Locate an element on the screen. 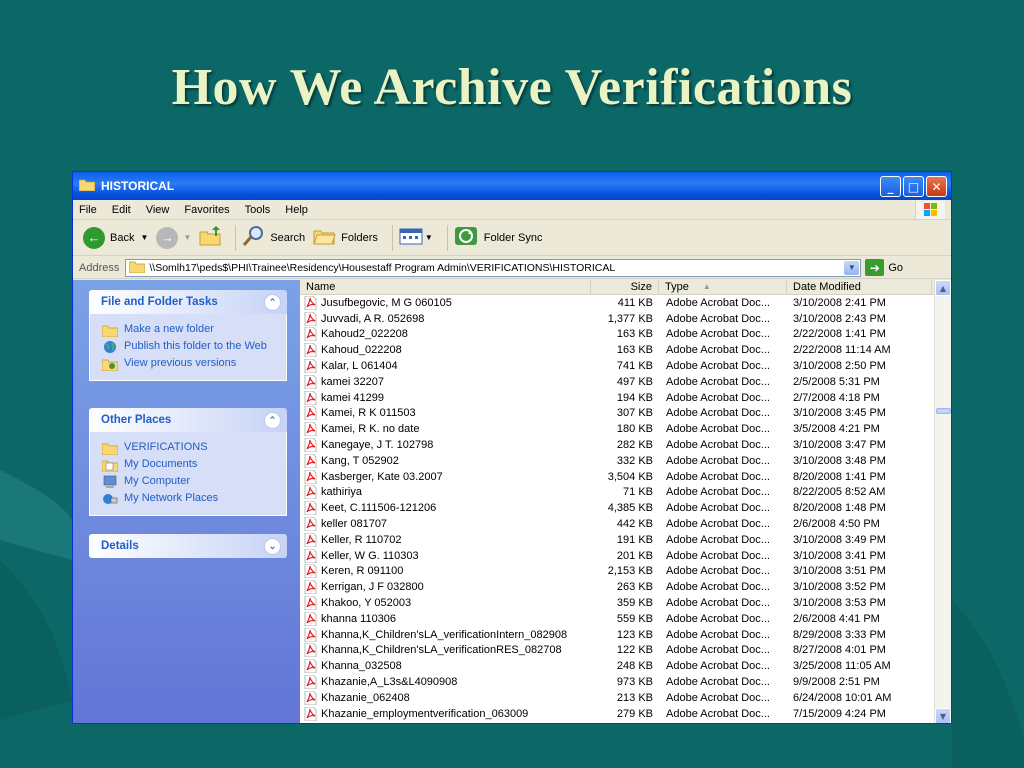 The height and width of the screenshot is (768, 1024). forward-button: → ▼ is located at coordinates (173, 237).